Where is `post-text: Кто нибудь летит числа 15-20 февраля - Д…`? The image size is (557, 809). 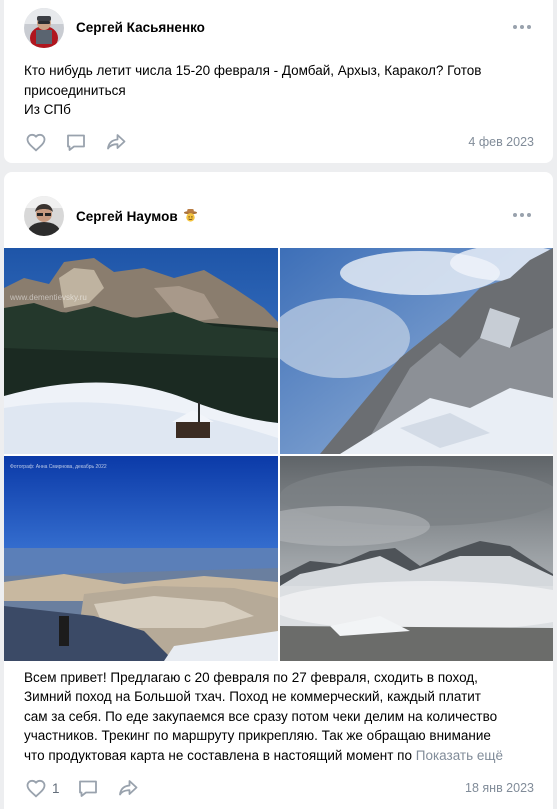
post-text: Кто нибудь летит числа 15-20 февраля - Д… is located at coordinates (280, 90).